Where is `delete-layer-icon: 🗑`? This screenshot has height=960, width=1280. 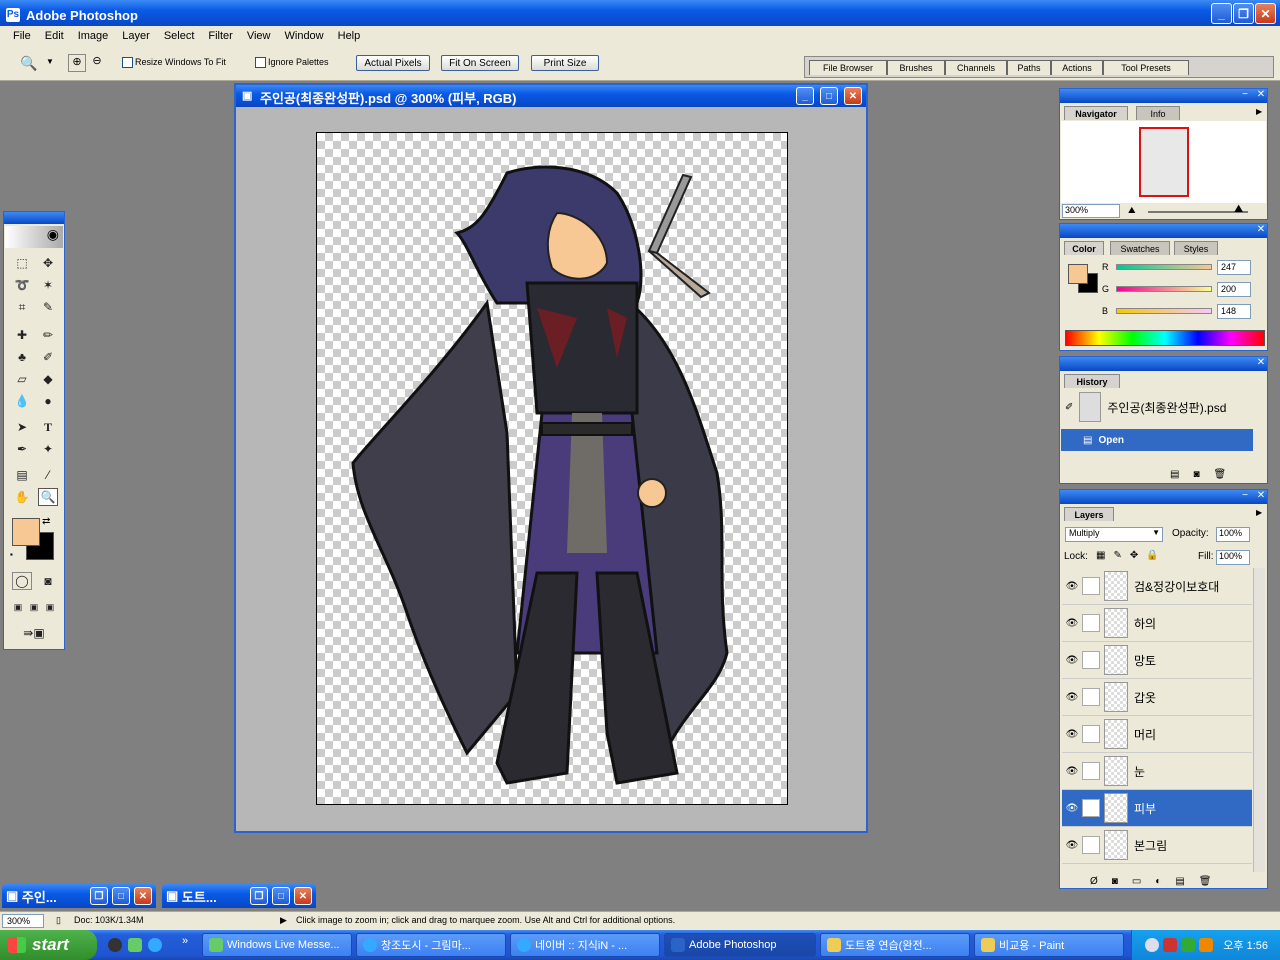 delete-layer-icon: 🗑 is located at coordinates (1205, 881).